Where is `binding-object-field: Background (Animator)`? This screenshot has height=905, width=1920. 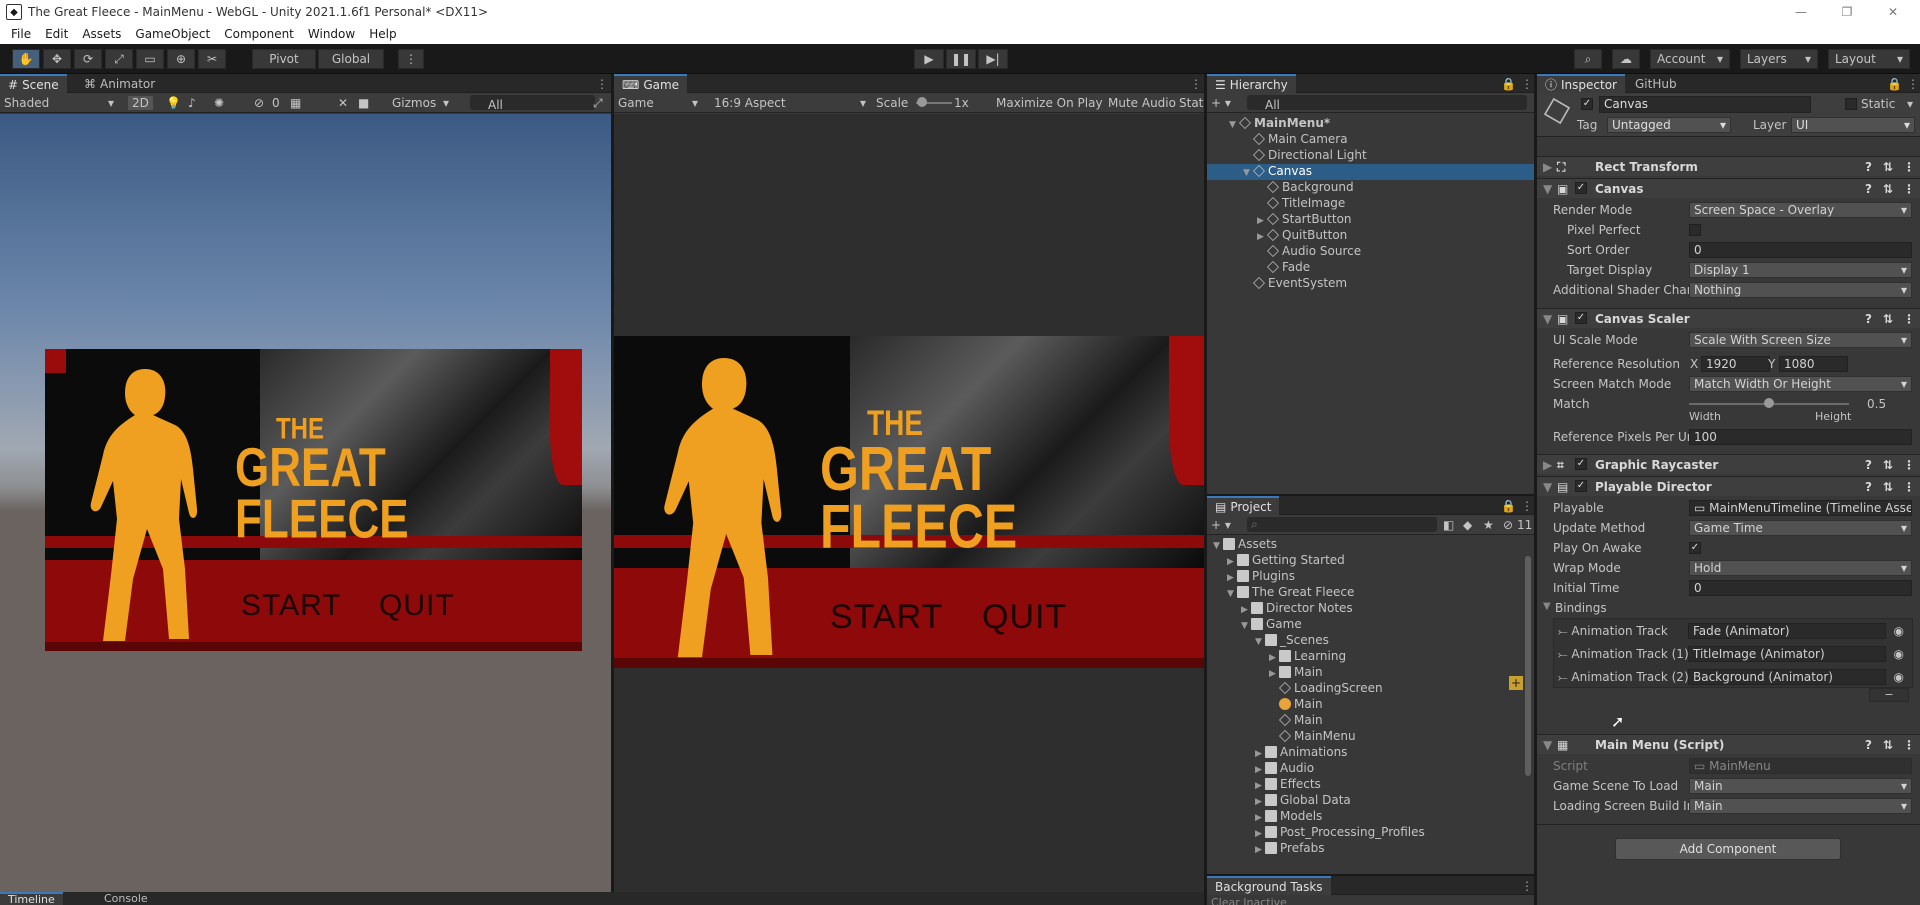 binding-object-field: Background (Animator) is located at coordinates (1787, 677).